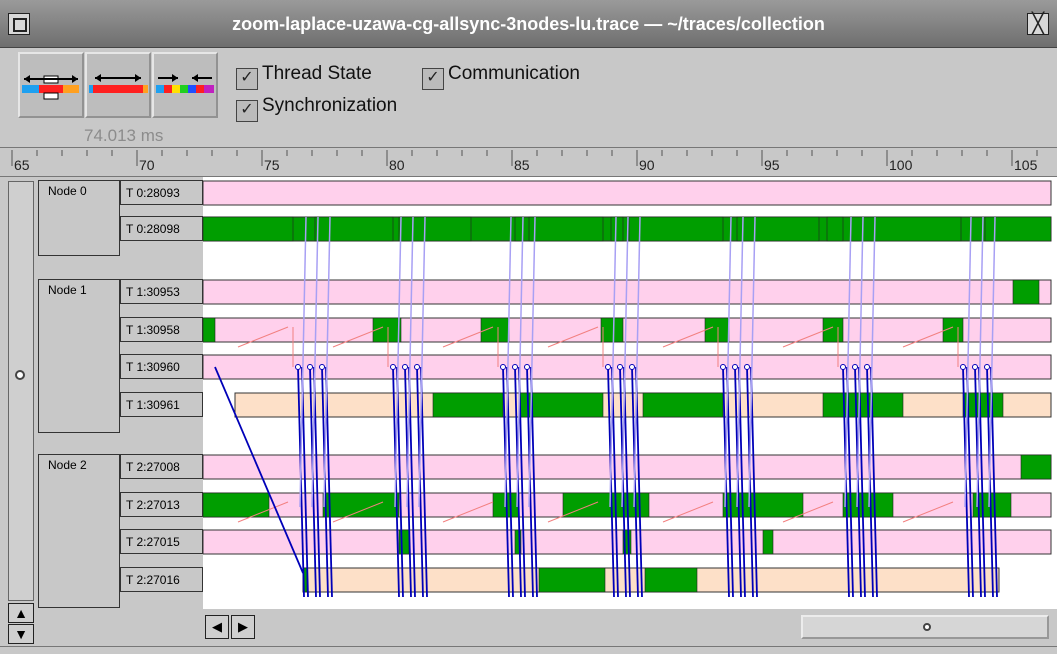 The height and width of the screenshot is (654, 1057). I want to click on scroll-up-button: ▲, so click(21, 613).